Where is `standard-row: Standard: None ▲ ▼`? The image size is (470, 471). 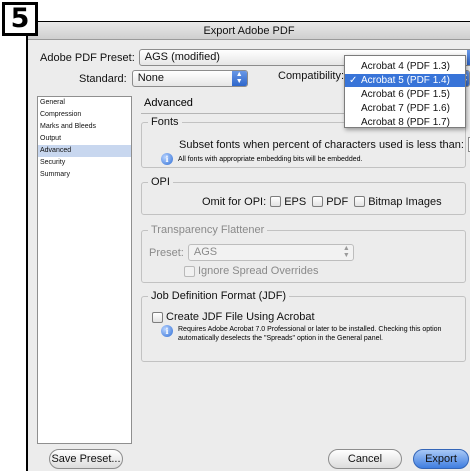
standard-row: Standard: None ▲ ▼ is located at coordinates (163, 78).